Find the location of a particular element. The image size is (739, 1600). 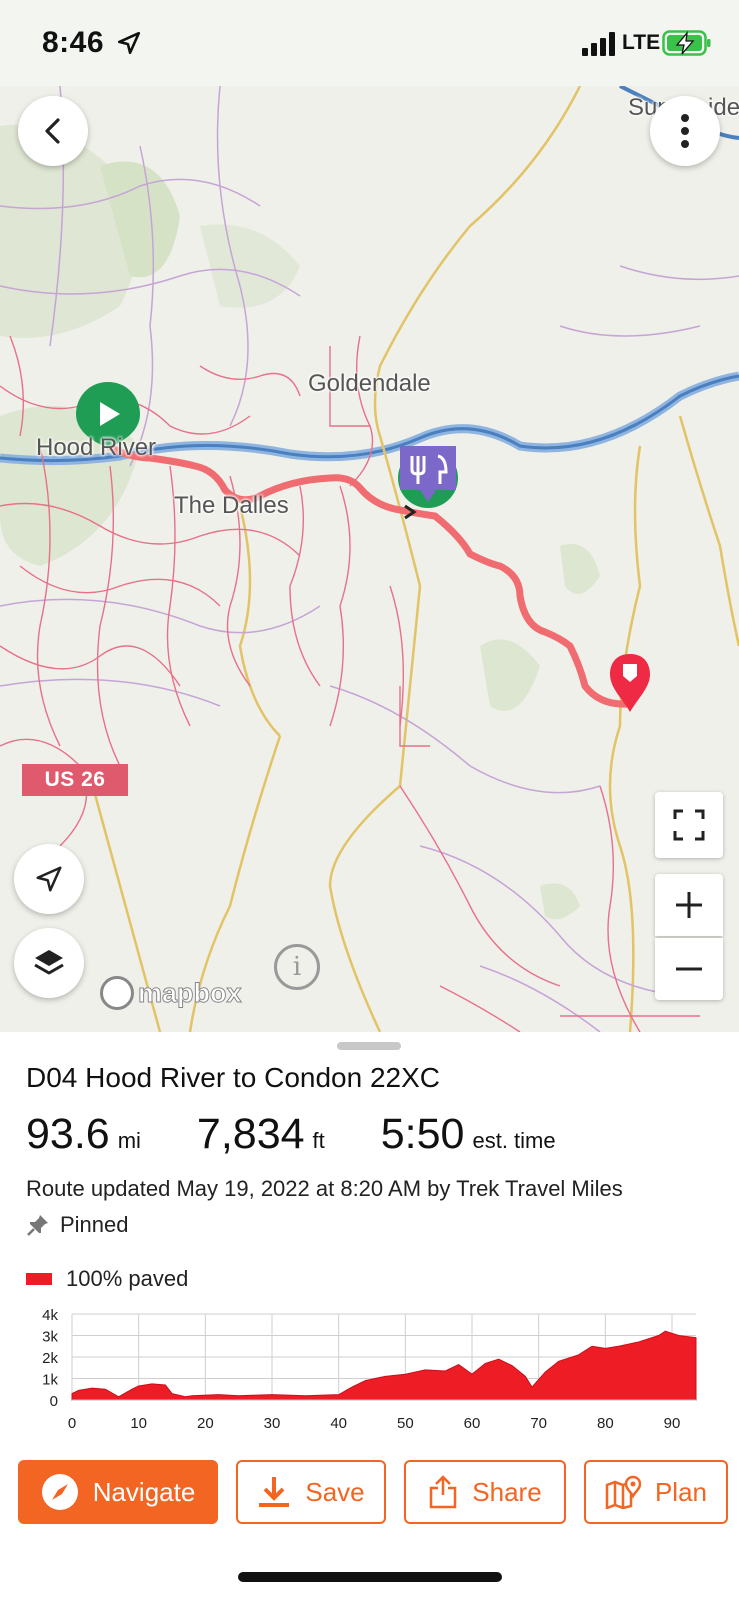

more-options-button is located at coordinates (685, 131).